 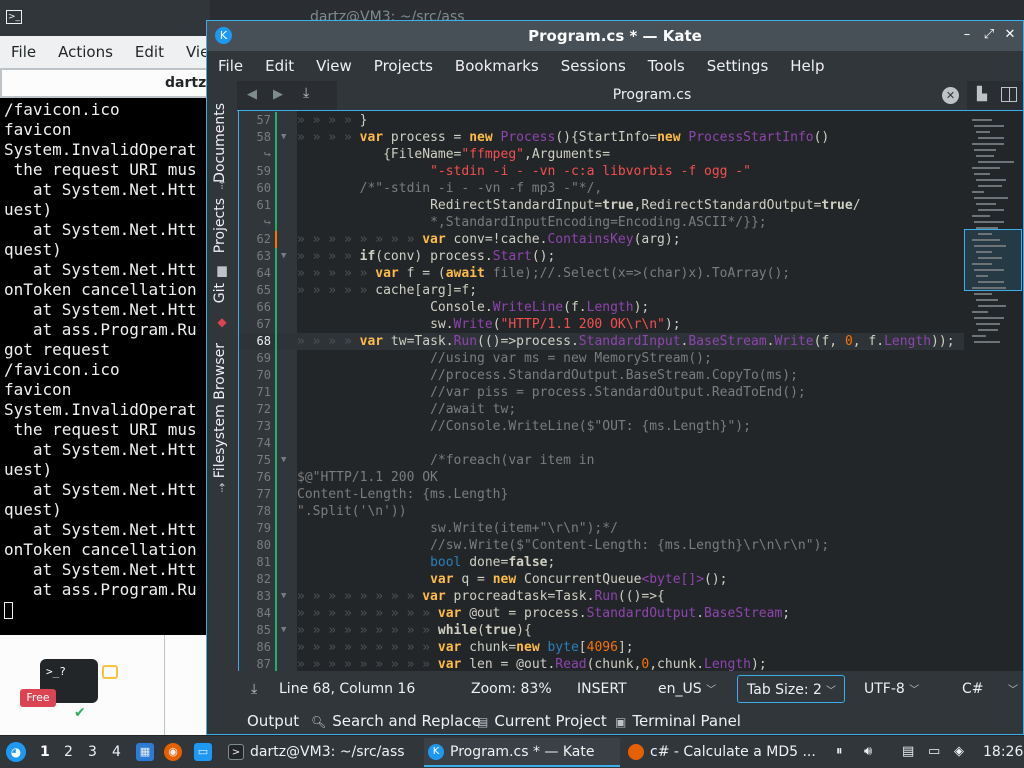 I want to click on code-line: 85 ▼ » » » » » » » » » while(true){, so click(x=601, y=630).